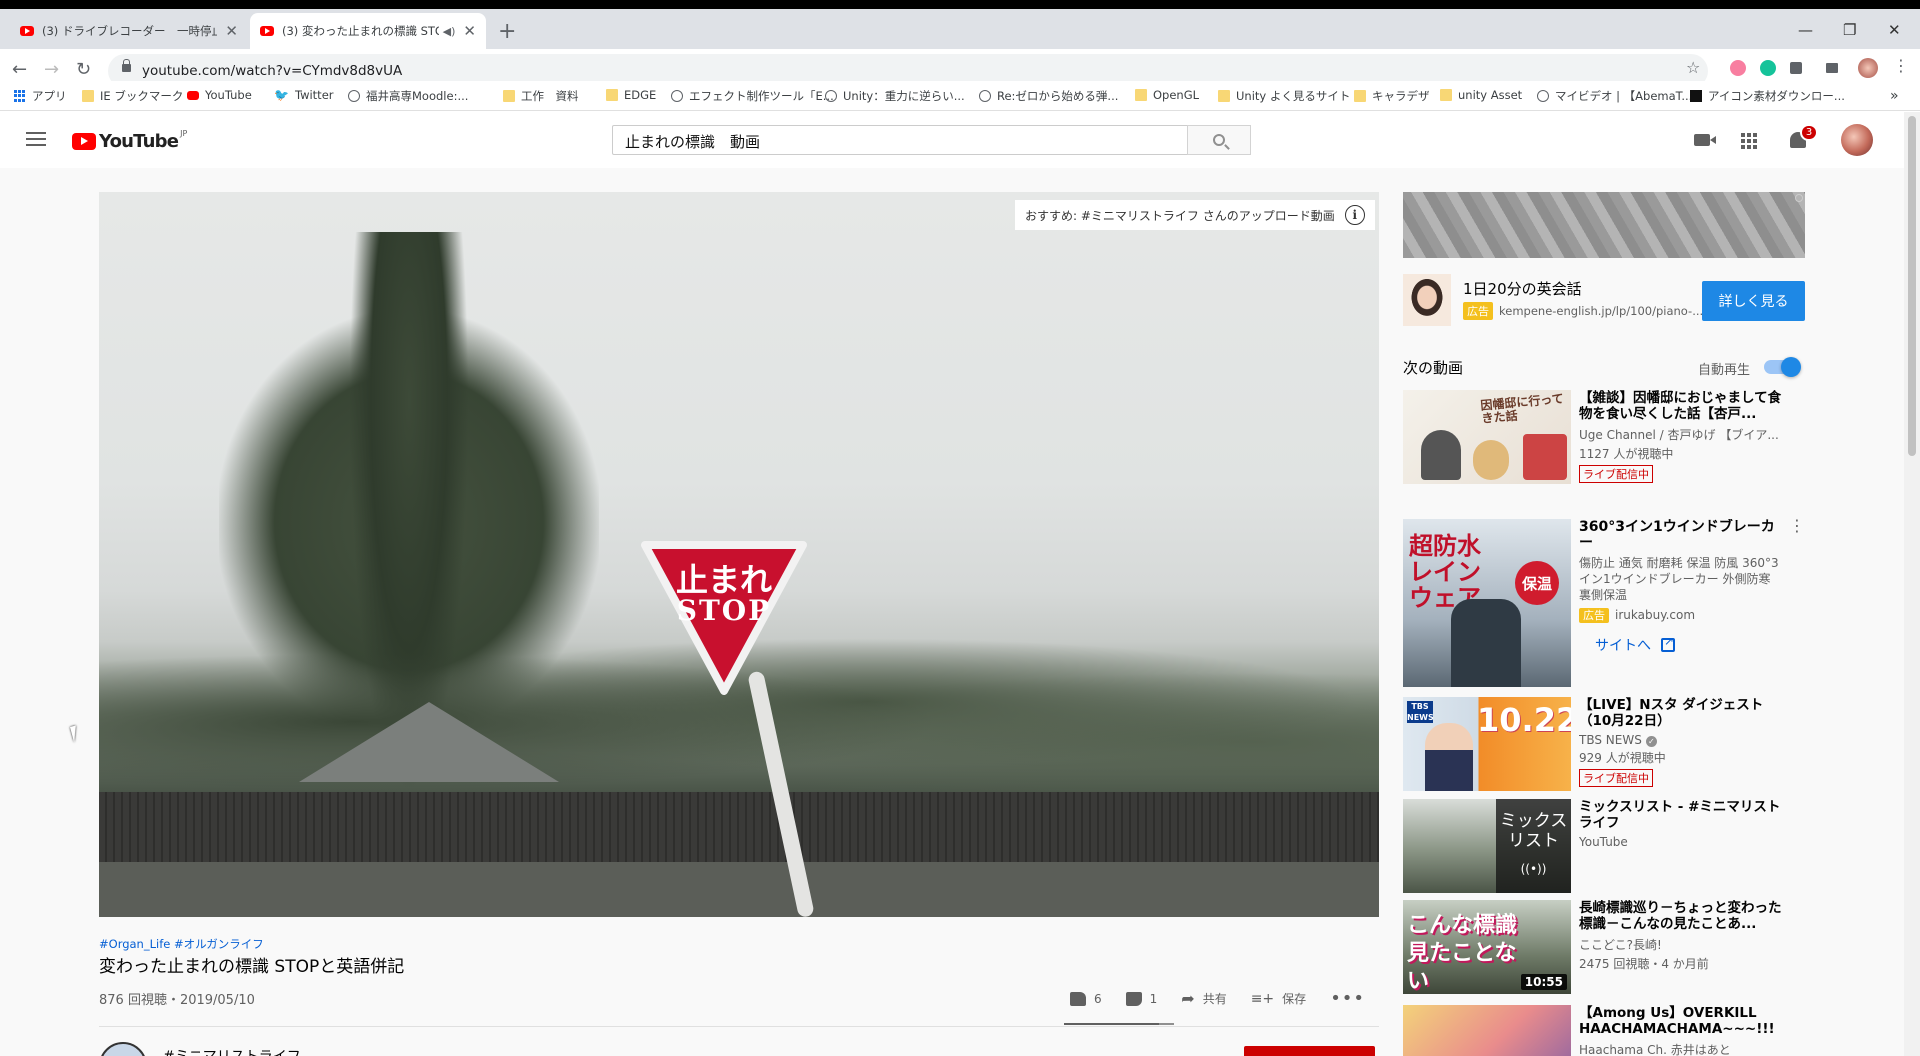 Image resolution: width=1920 pixels, height=1056 pixels. I want to click on profile-avatar-icon, so click(1868, 68).